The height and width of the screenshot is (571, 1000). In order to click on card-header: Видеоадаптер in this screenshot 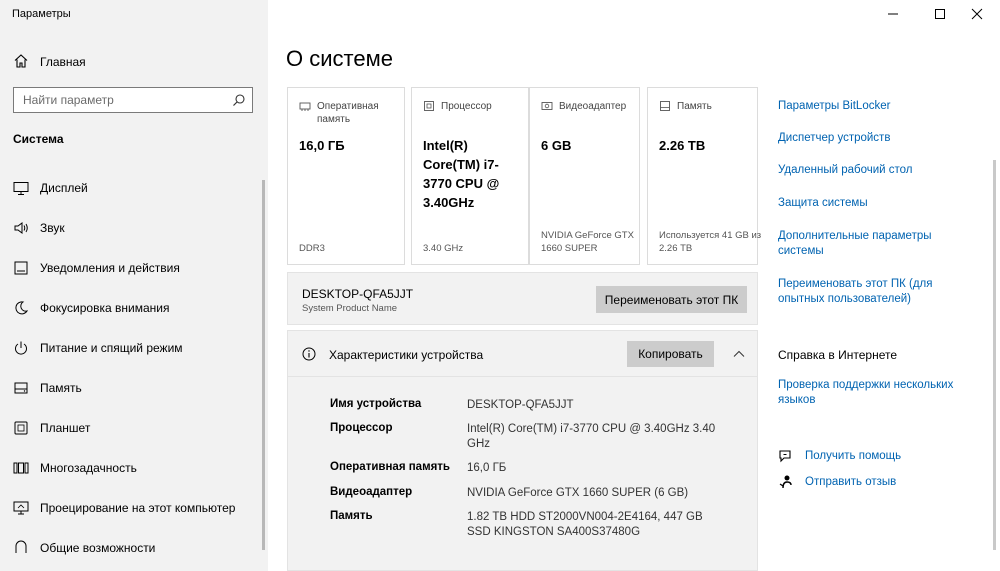, I will do `click(593, 106)`.